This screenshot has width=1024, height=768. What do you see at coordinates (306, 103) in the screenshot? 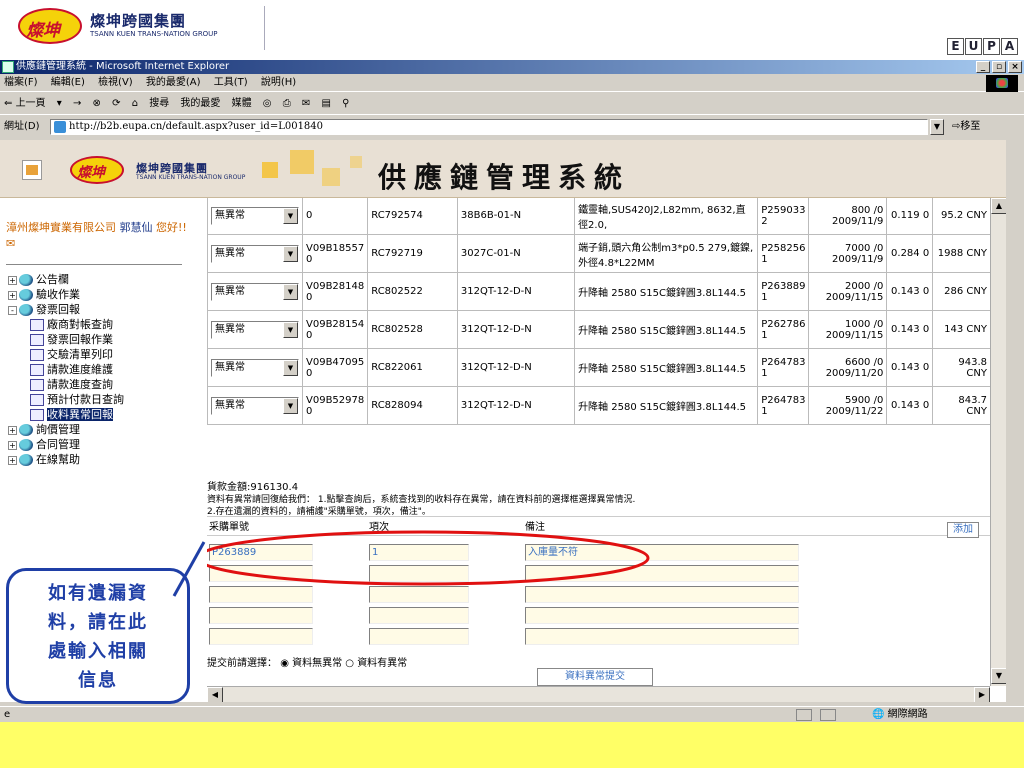
I see `mail-button: ✉` at bounding box center [306, 103].